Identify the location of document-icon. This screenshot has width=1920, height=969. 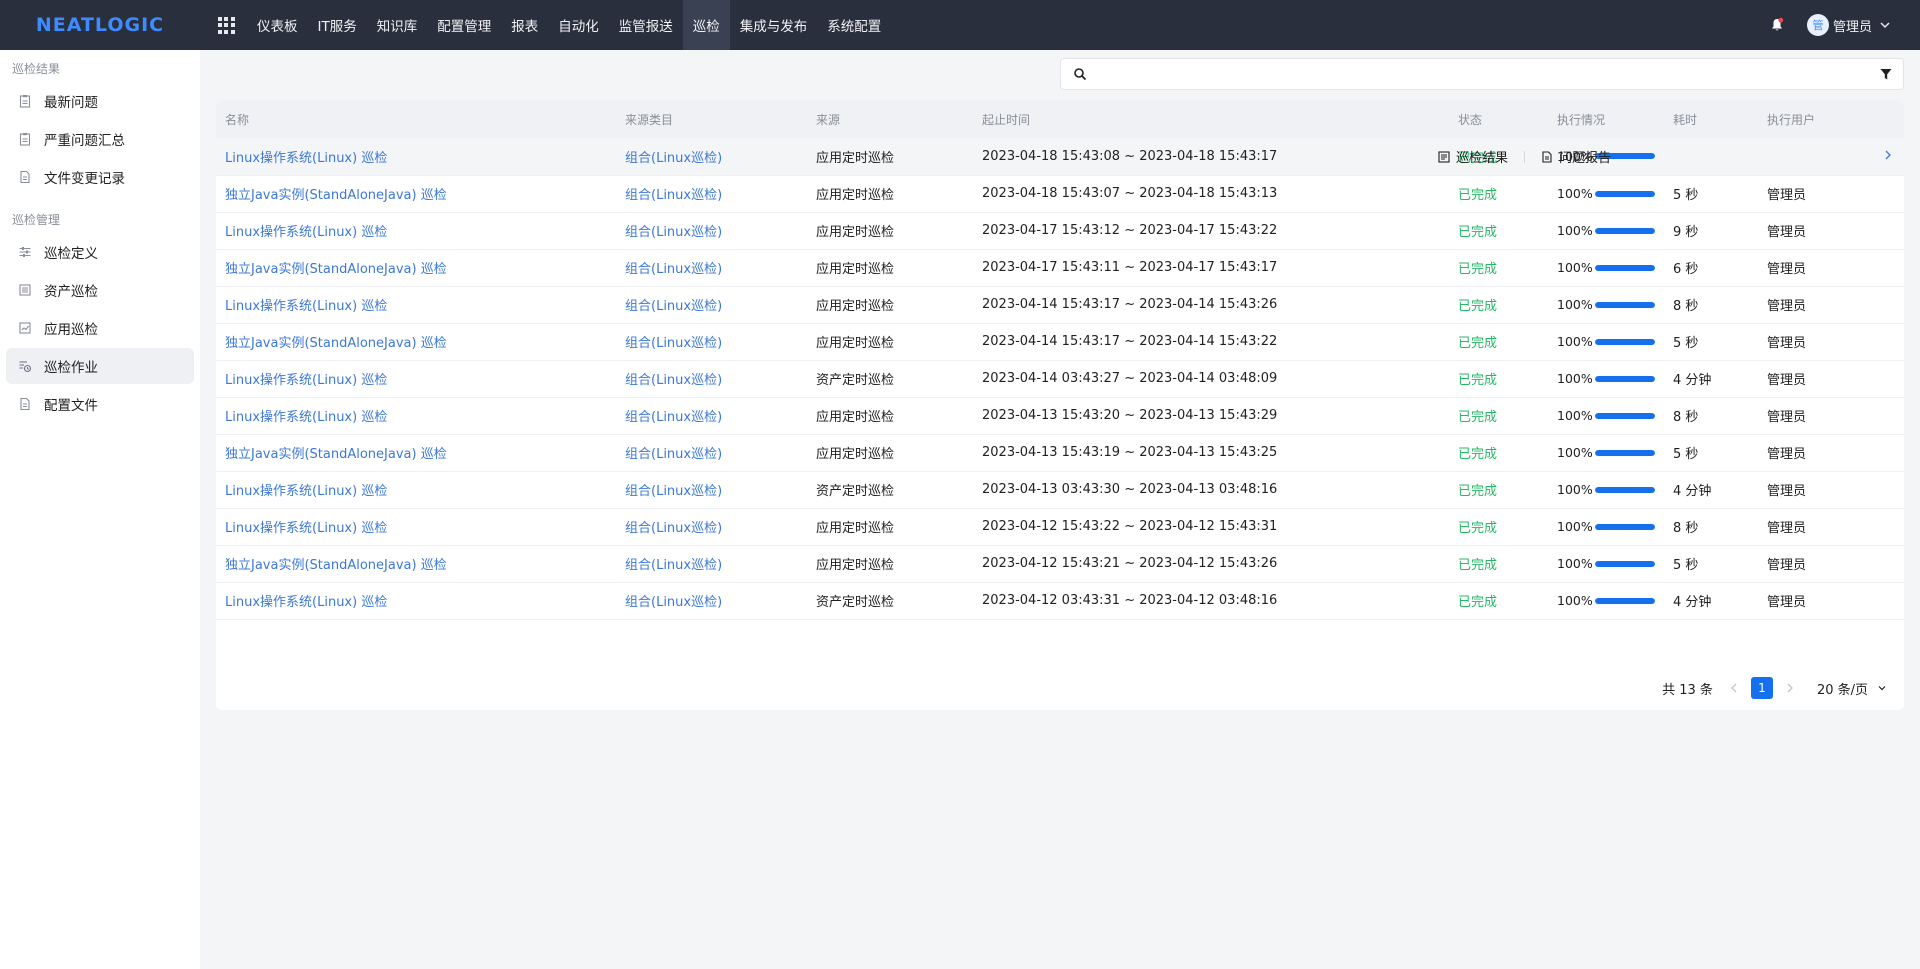
(1547, 156).